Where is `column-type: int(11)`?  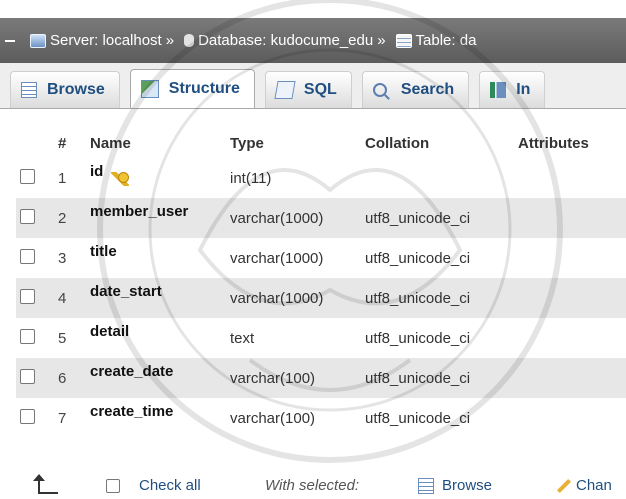
column-type: int(11) is located at coordinates (251, 178).